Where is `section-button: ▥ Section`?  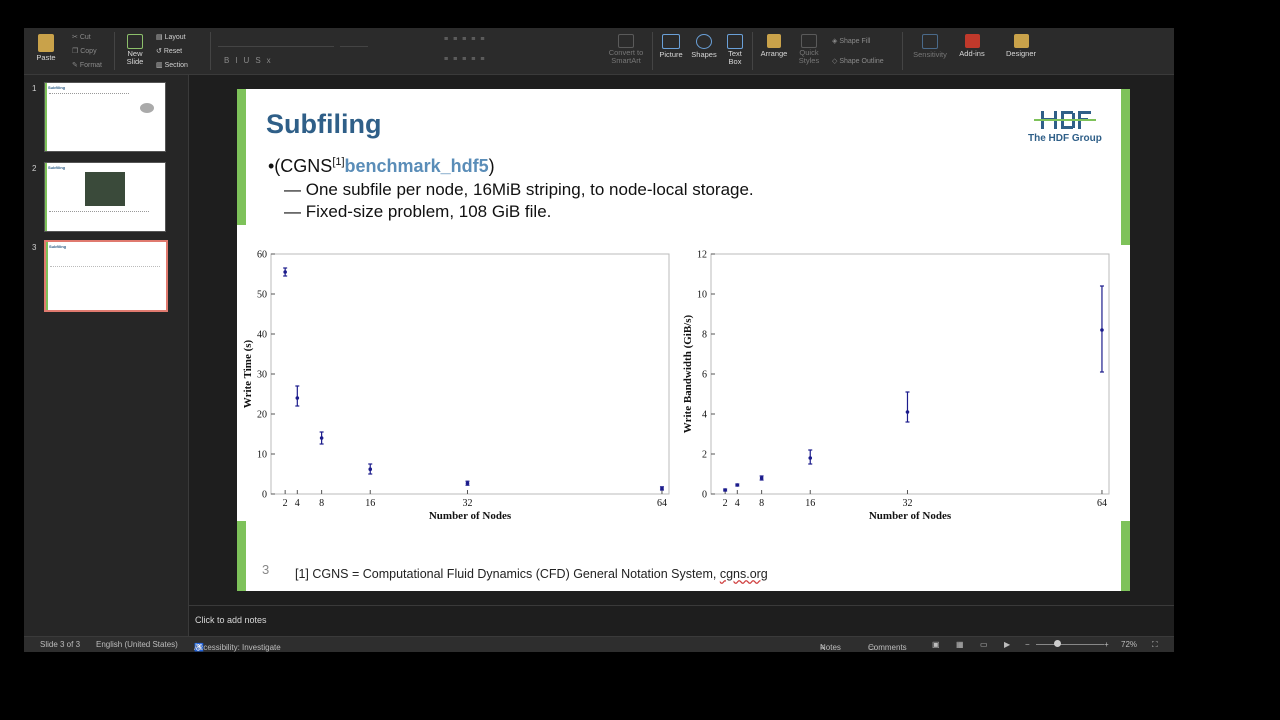 section-button: ▥ Section is located at coordinates (172, 65).